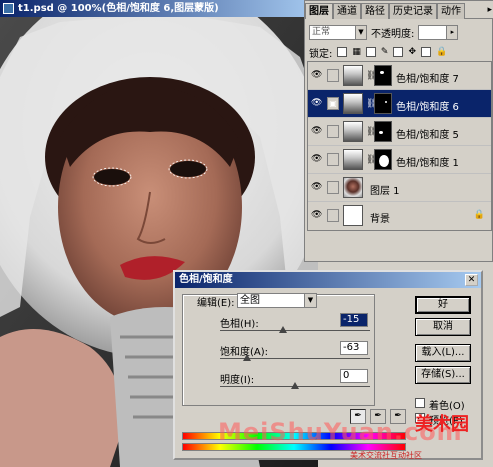 The width and height of the screenshot is (493, 467). I want to click on tab-channels: 通道, so click(347, 11).